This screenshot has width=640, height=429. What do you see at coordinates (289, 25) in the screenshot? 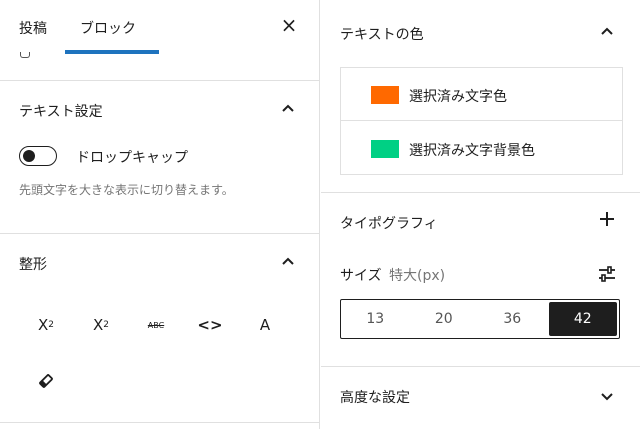
I see `close-icon: ×` at bounding box center [289, 25].